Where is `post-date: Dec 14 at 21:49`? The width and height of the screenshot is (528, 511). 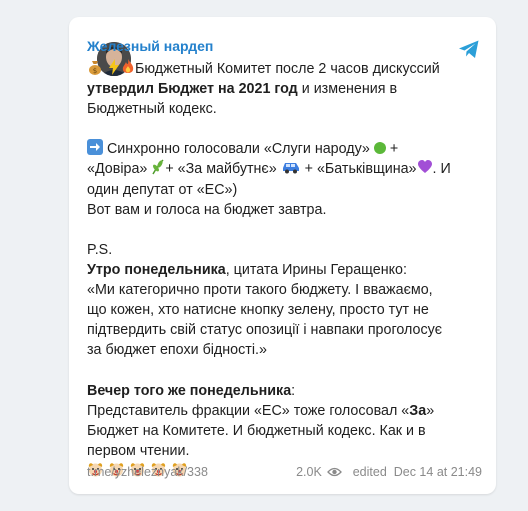 post-date: Dec 14 at 21:49 is located at coordinates (438, 472).